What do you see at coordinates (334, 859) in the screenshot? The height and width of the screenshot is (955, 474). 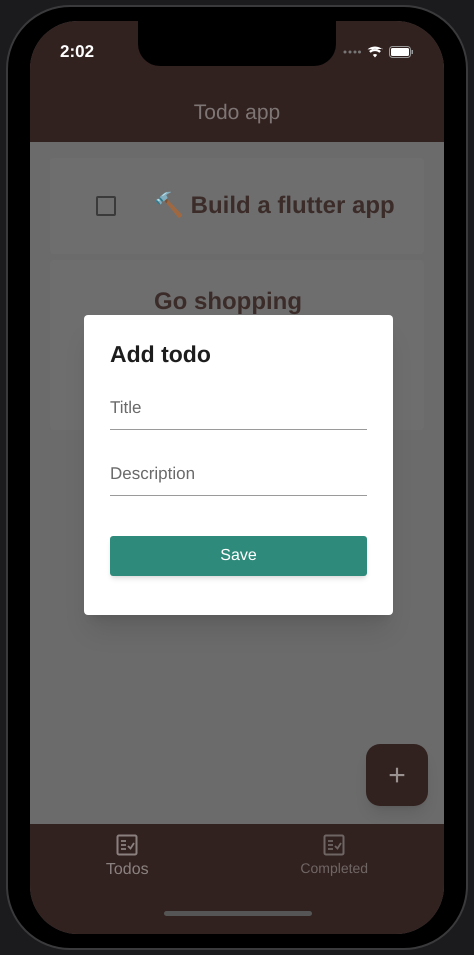 I see `nav-tab: Completed` at bounding box center [334, 859].